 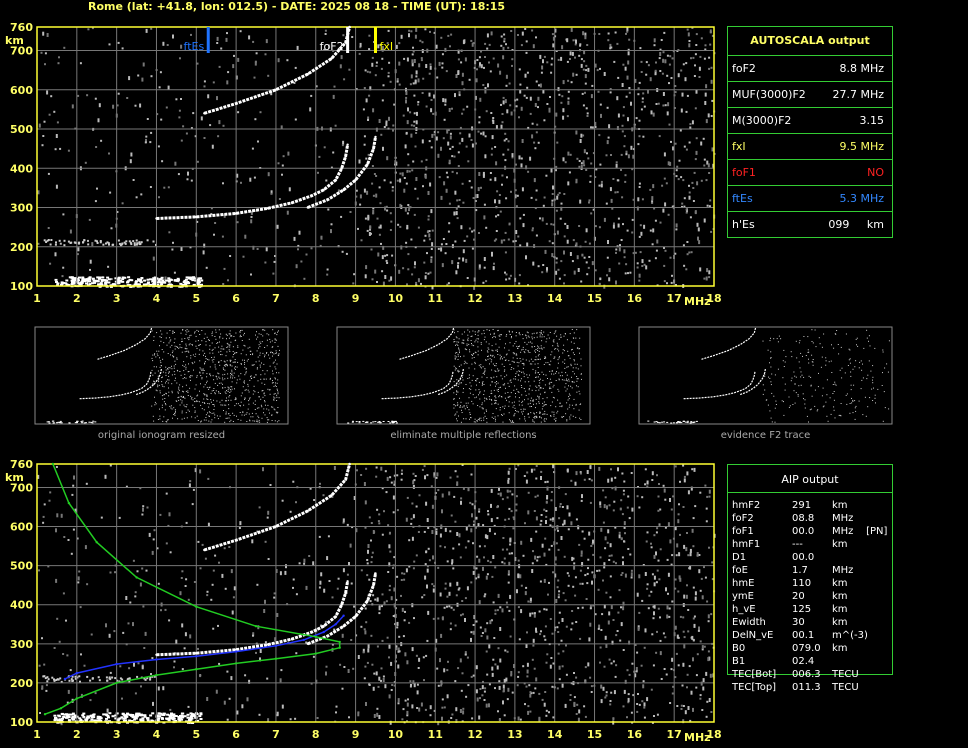 What do you see at coordinates (21, 527) in the screenshot?
I see `y-tick-label: 600` at bounding box center [21, 527].